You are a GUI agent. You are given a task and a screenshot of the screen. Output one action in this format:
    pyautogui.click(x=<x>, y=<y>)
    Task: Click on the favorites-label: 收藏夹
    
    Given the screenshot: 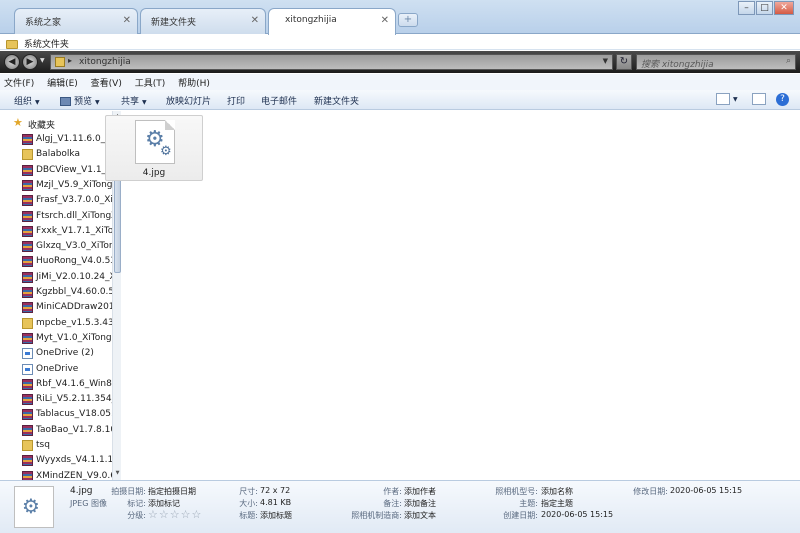 What is the action you would take?
    pyautogui.click(x=42, y=126)
    